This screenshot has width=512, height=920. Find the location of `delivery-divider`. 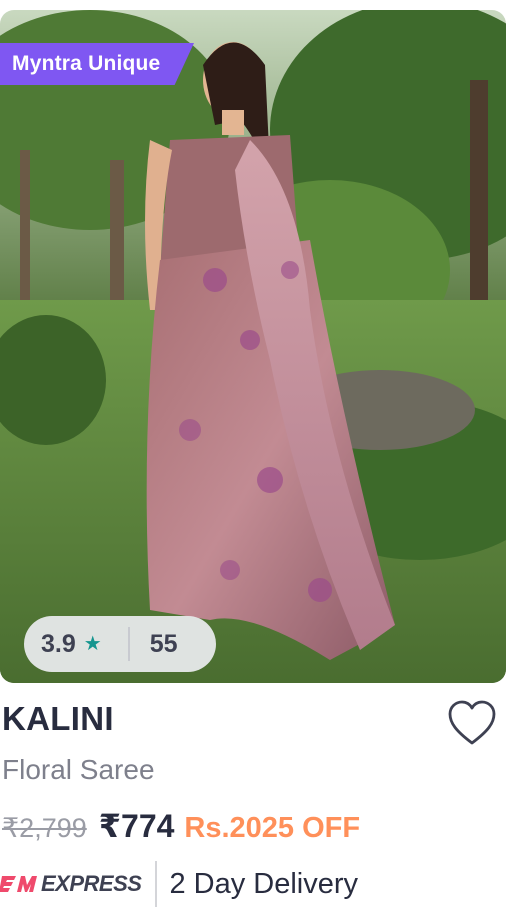

delivery-divider is located at coordinates (156, 884).